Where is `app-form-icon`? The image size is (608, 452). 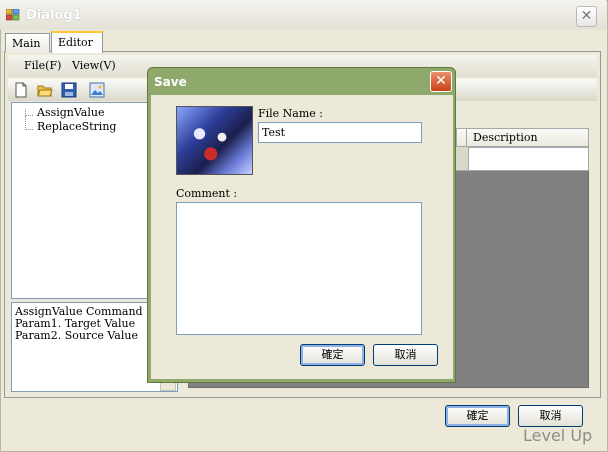 app-form-icon is located at coordinates (12, 14).